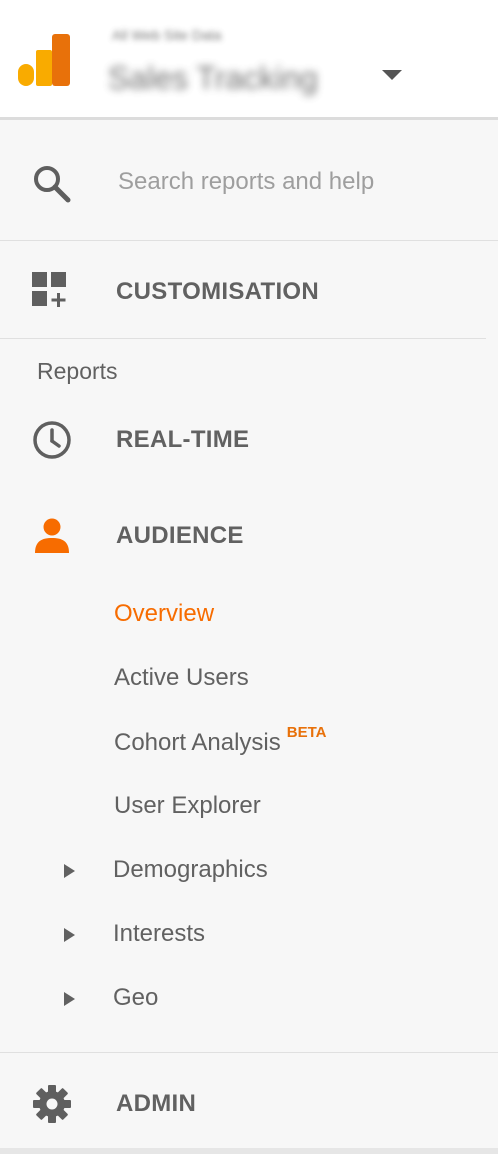 This screenshot has height=1154, width=498. What do you see at coordinates (197, 742) in the screenshot?
I see `cohort-analysis-label: Cohort Analysis` at bounding box center [197, 742].